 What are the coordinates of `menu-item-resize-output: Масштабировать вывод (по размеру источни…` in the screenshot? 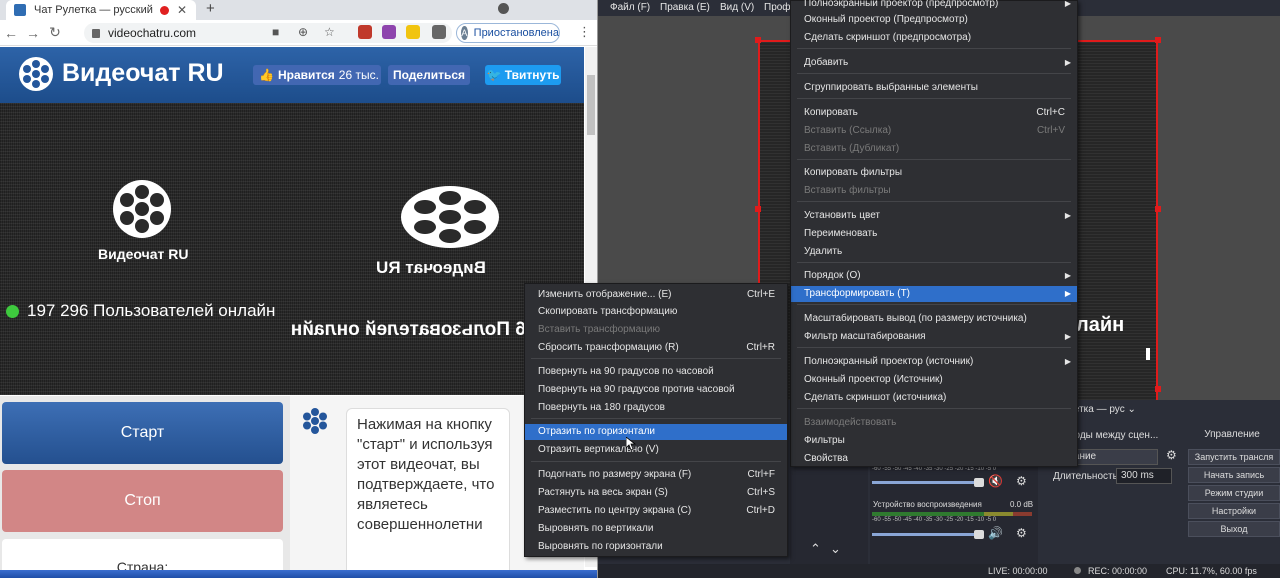 It's located at (934, 319).